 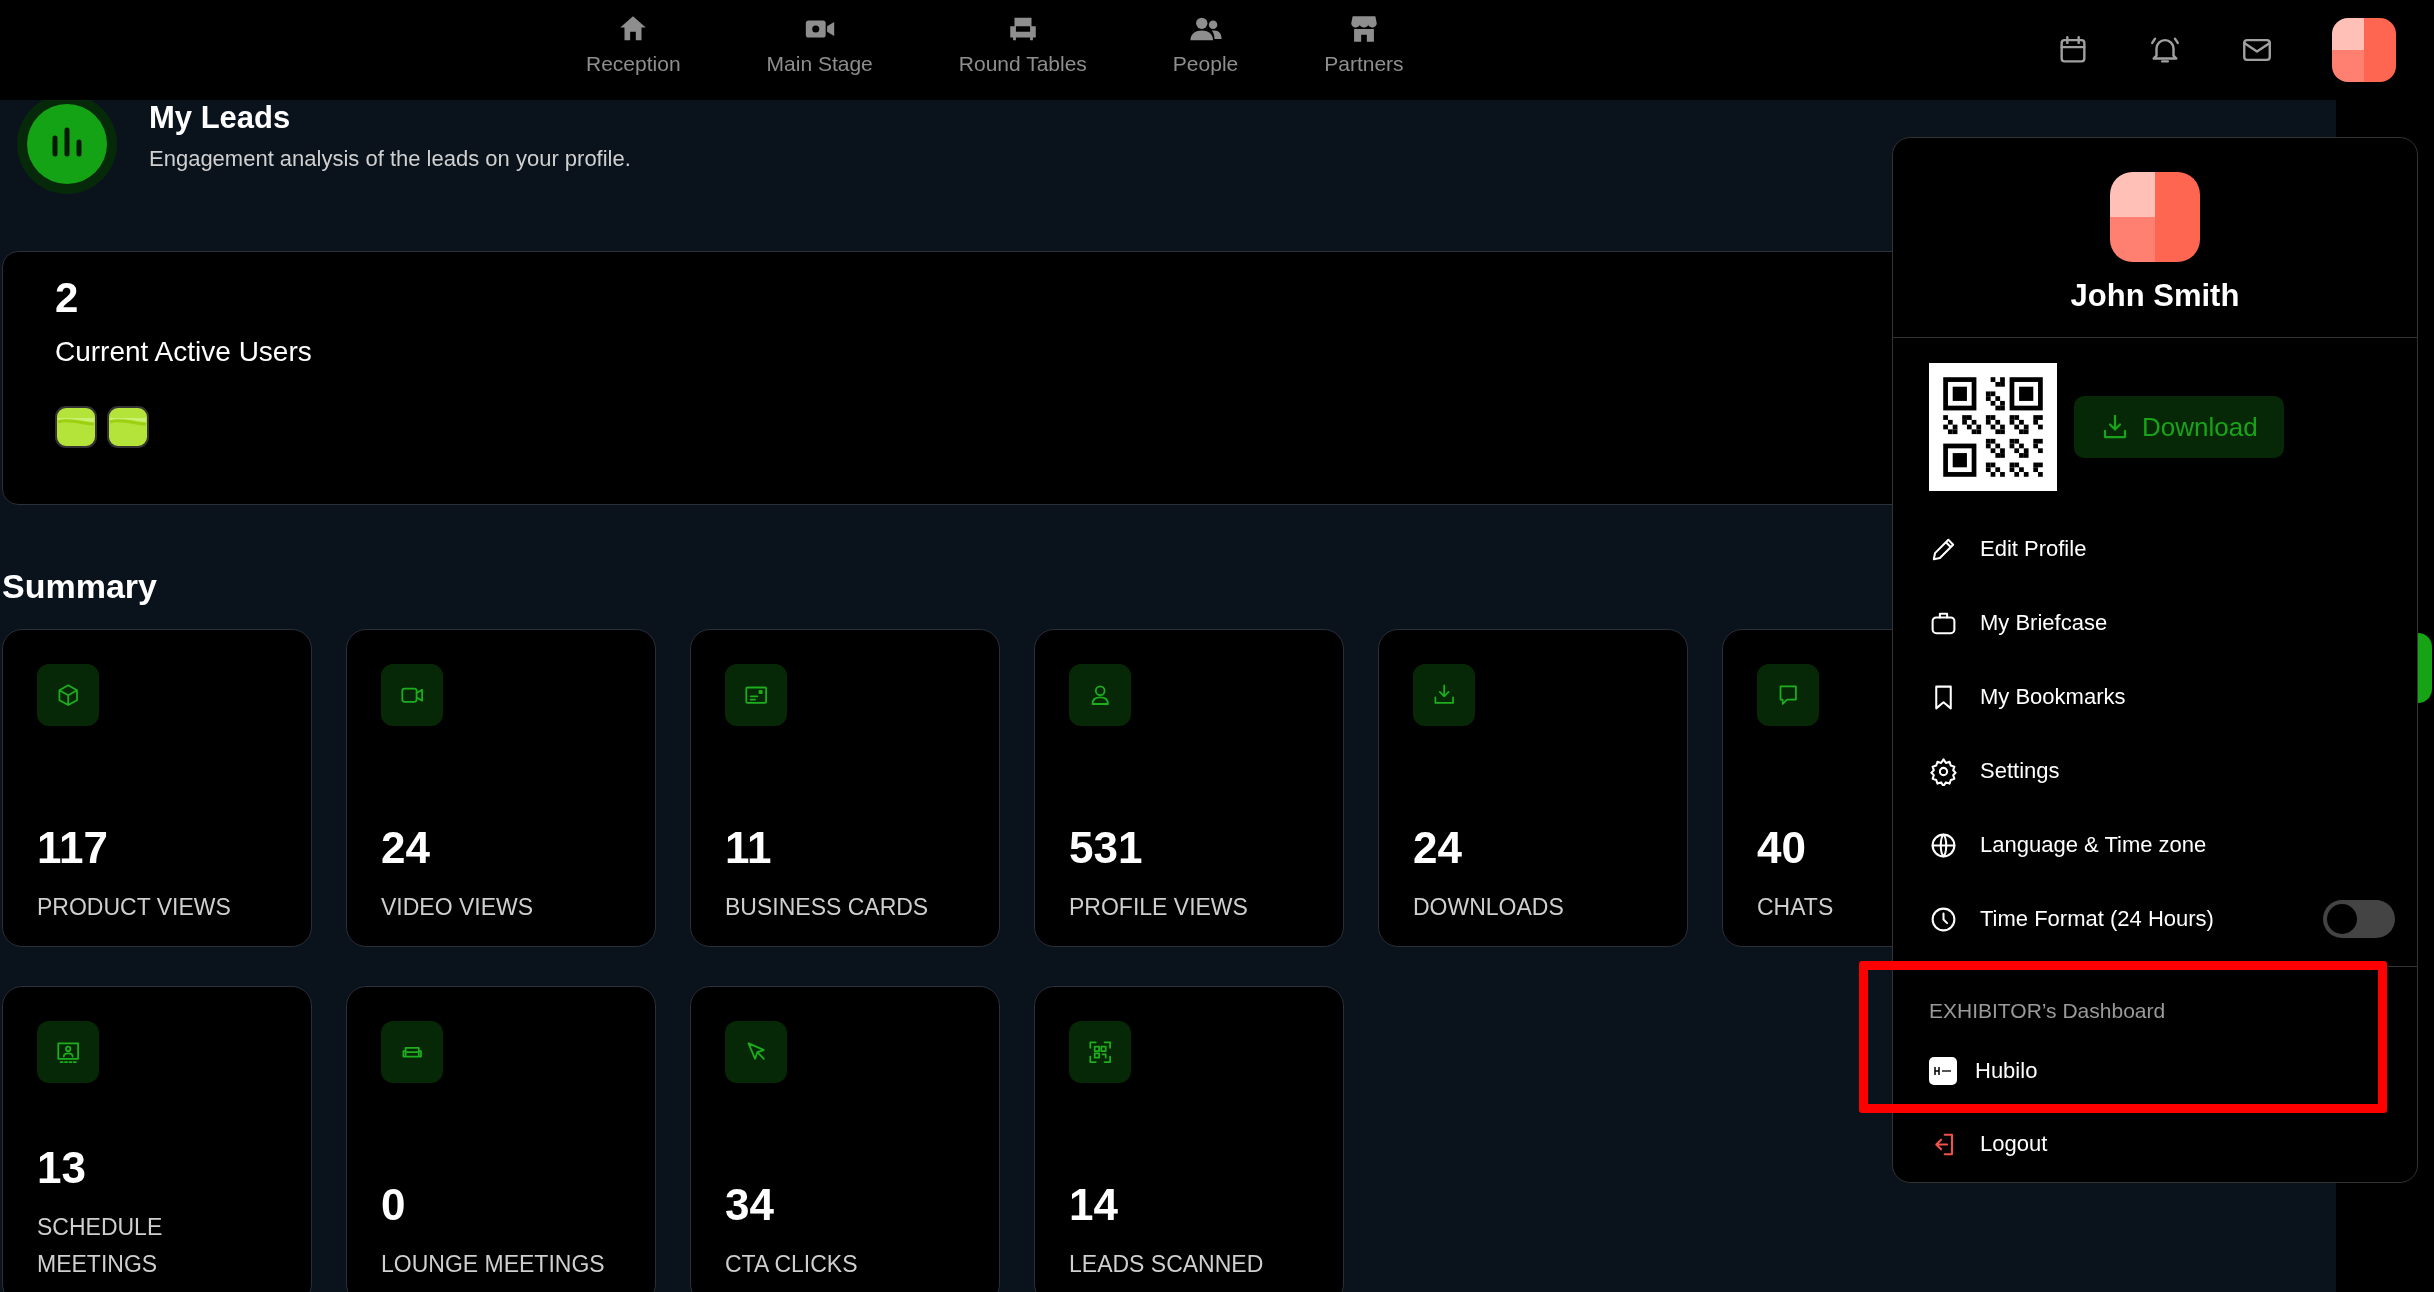 What do you see at coordinates (1788, 695) in the screenshot?
I see `chat-bubble-icon` at bounding box center [1788, 695].